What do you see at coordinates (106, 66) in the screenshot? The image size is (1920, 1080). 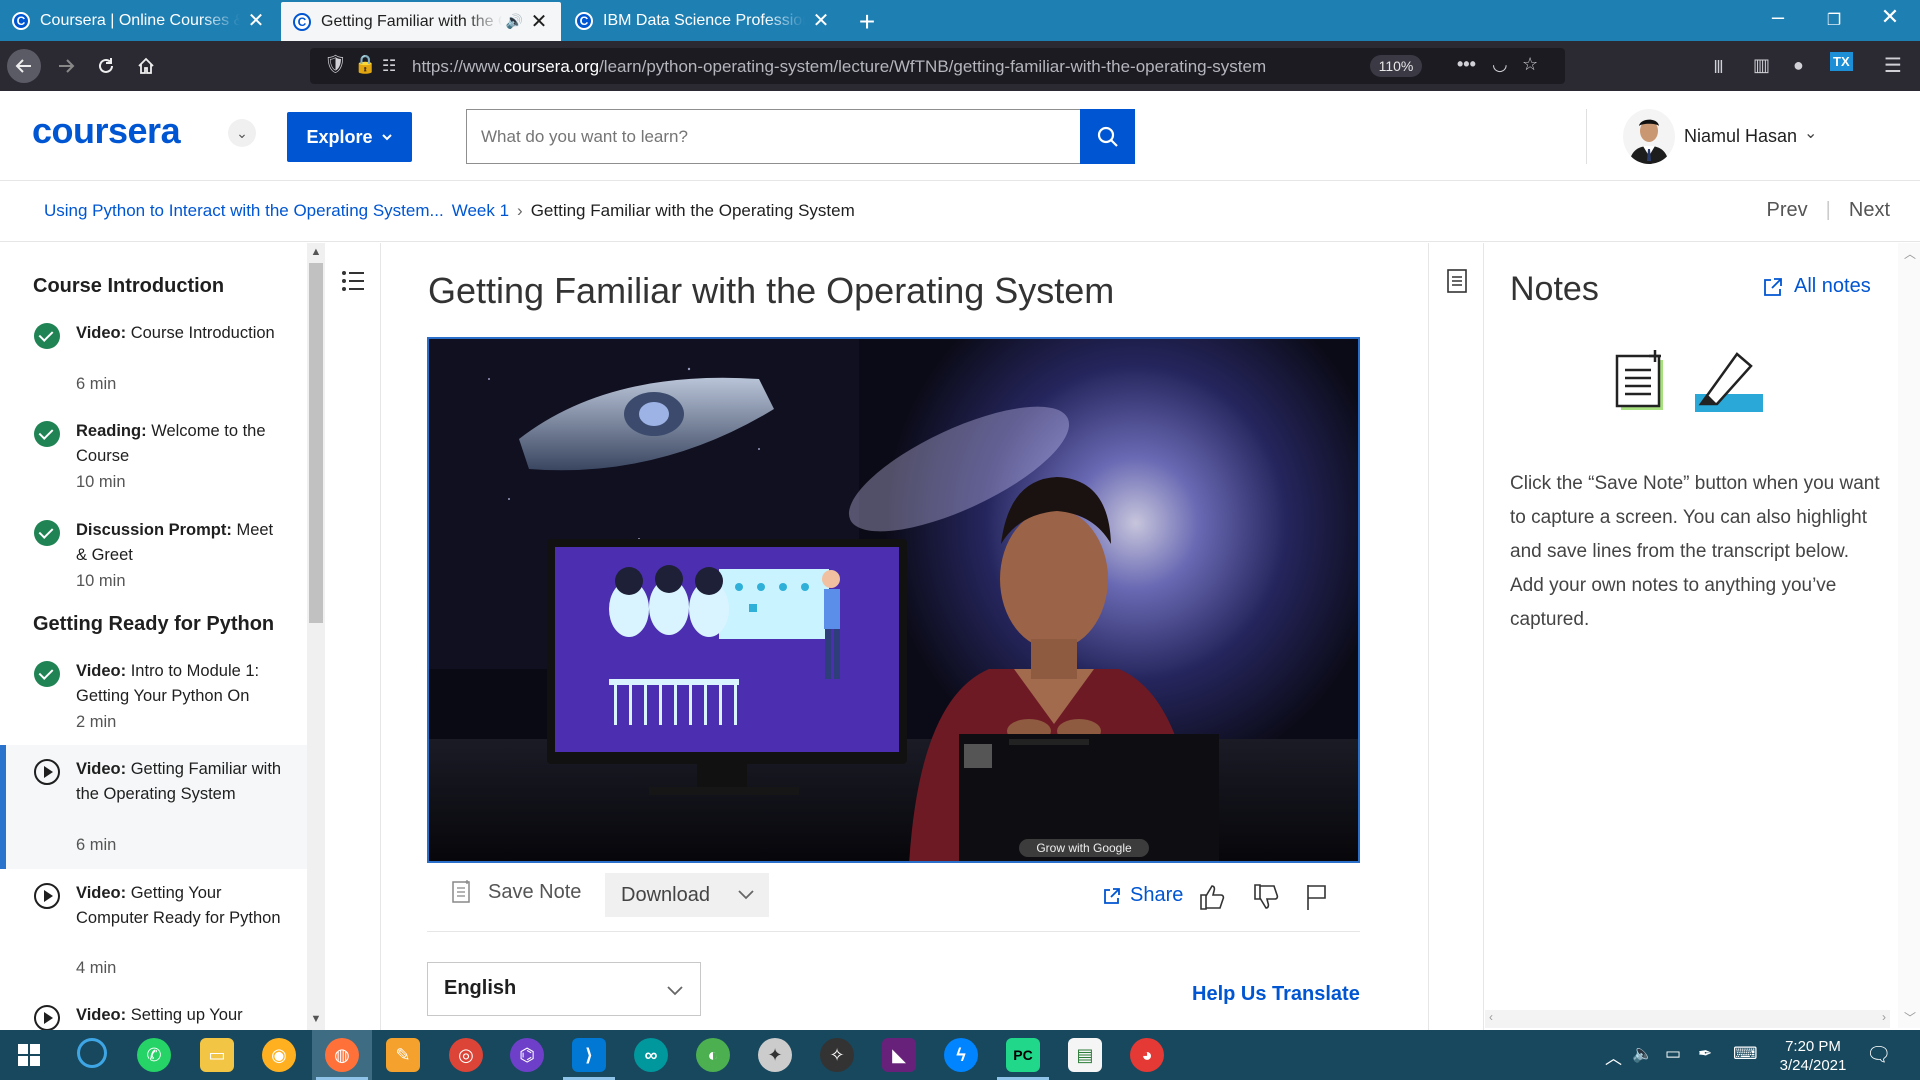 I see `reload-button` at bounding box center [106, 66].